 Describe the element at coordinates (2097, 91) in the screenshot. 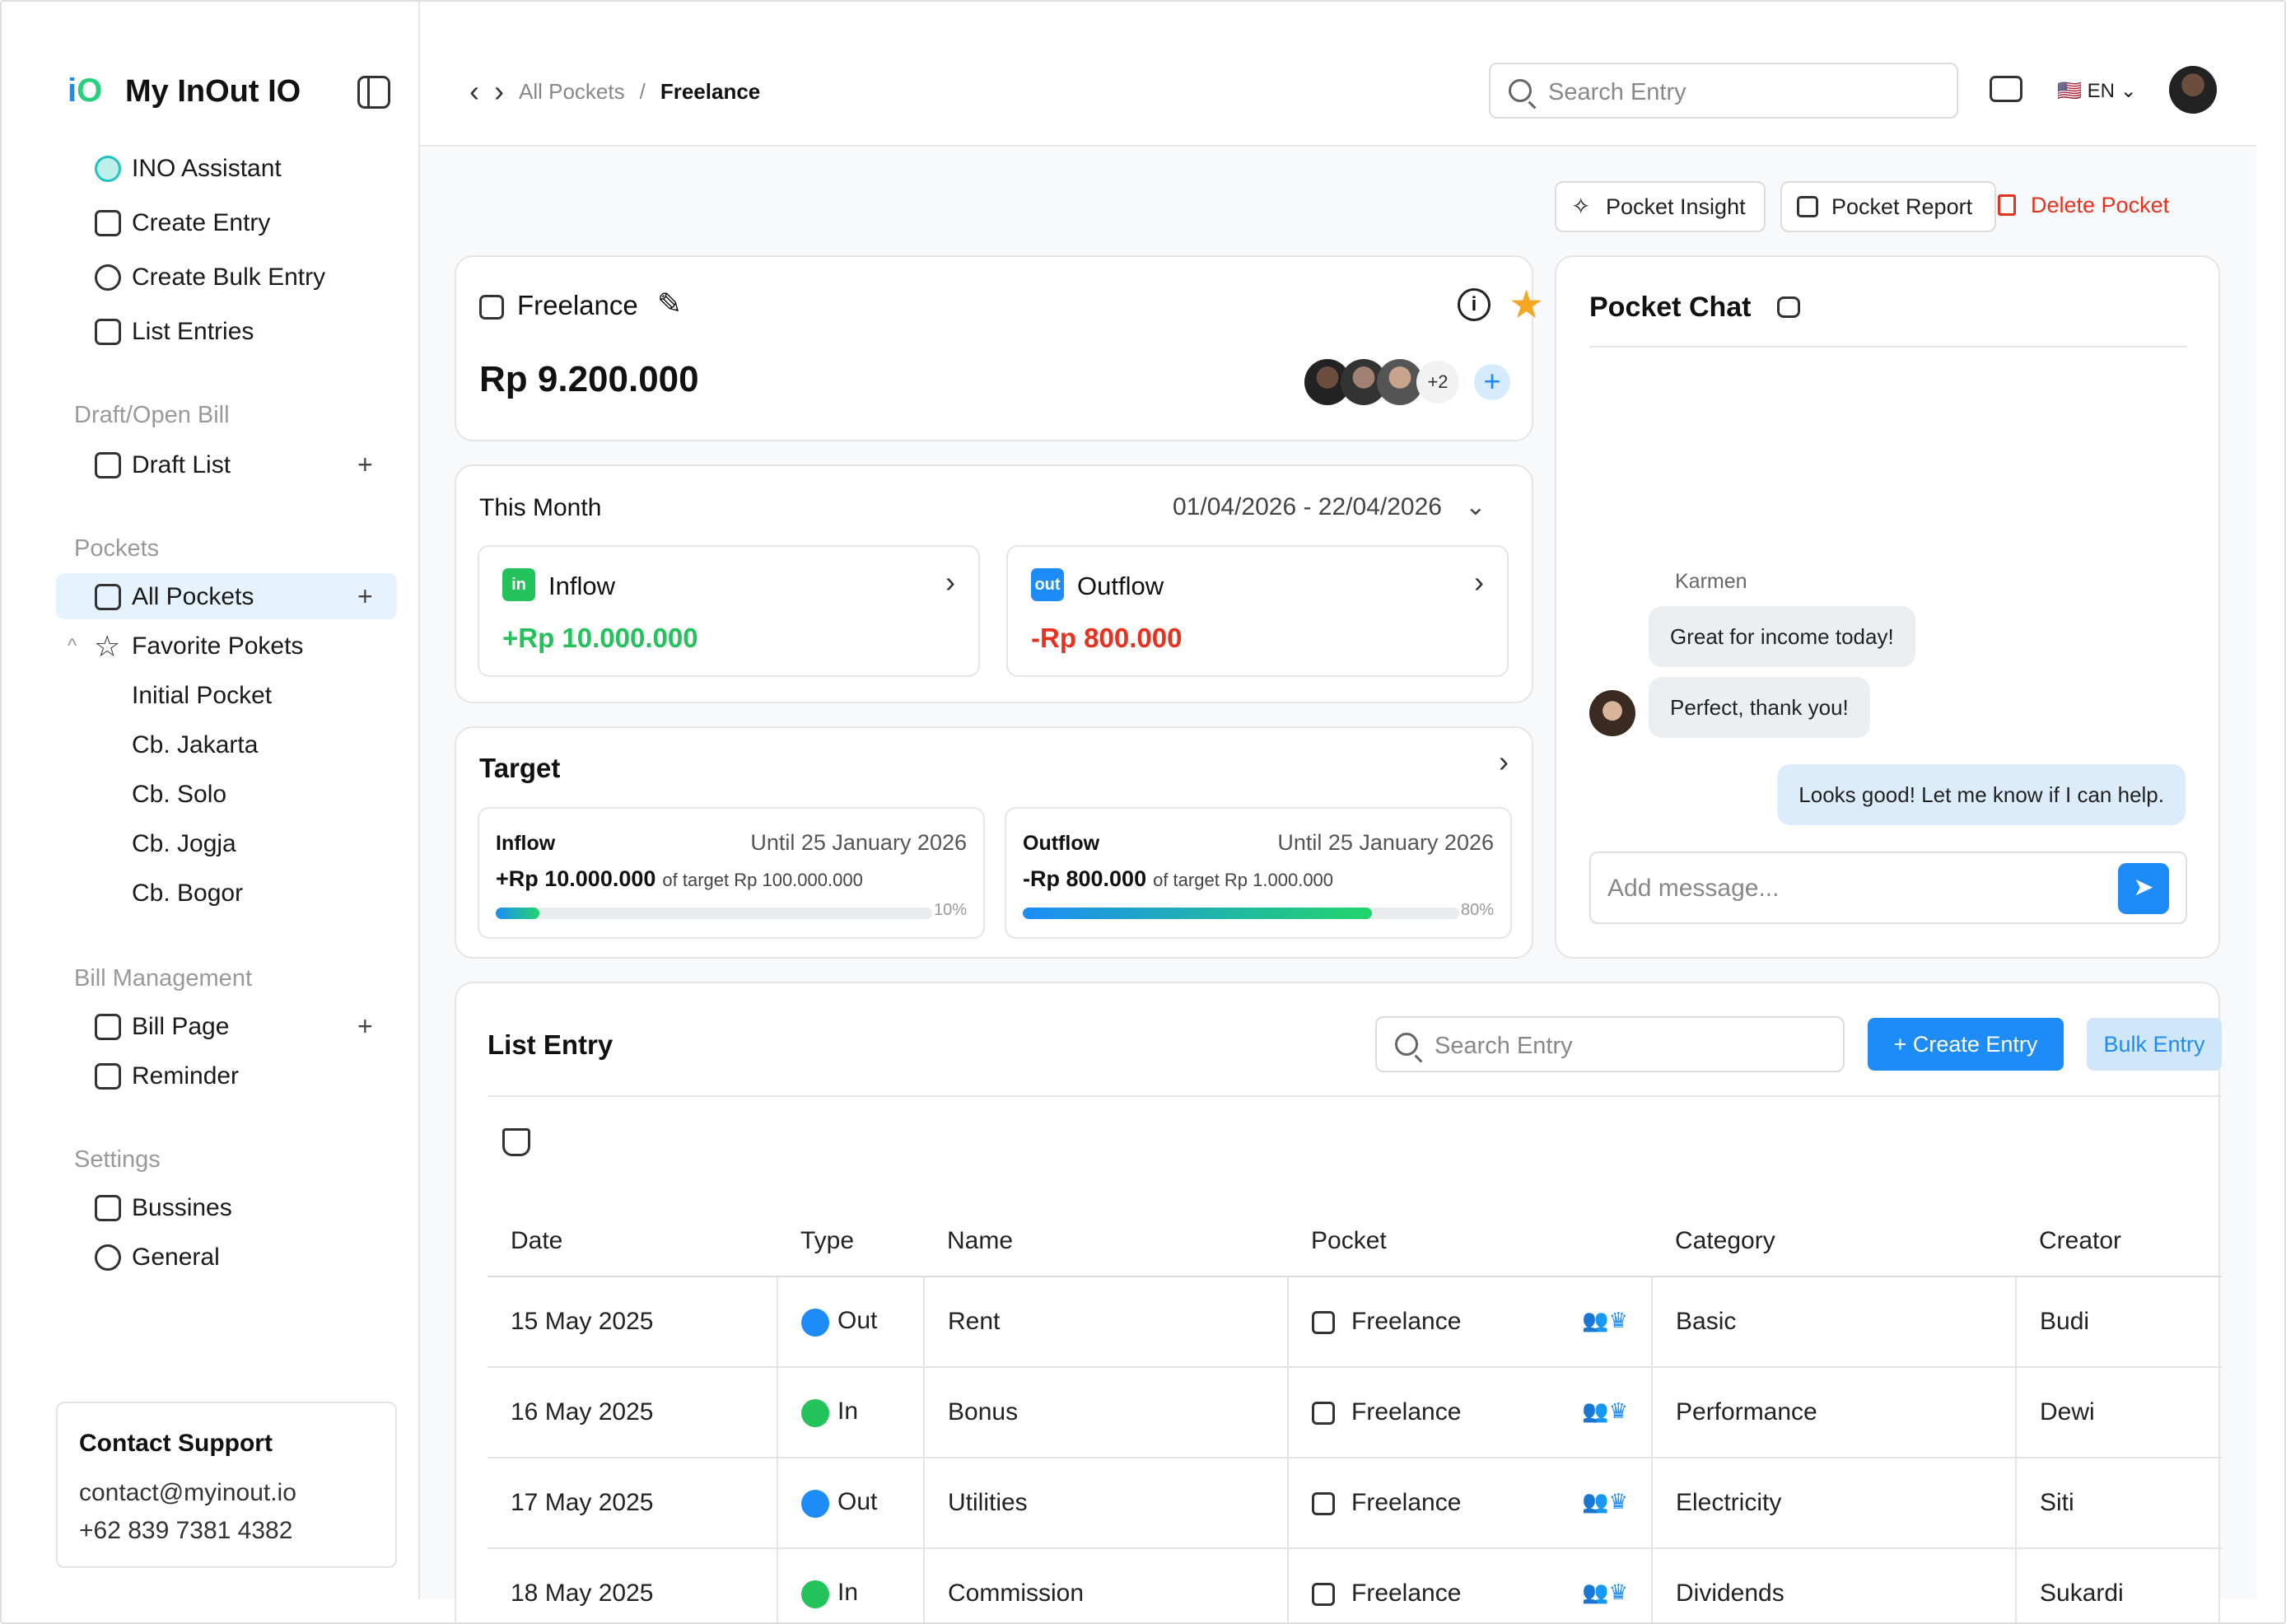

I see `language-selector: 🇺🇸 EN ⌄` at that location.